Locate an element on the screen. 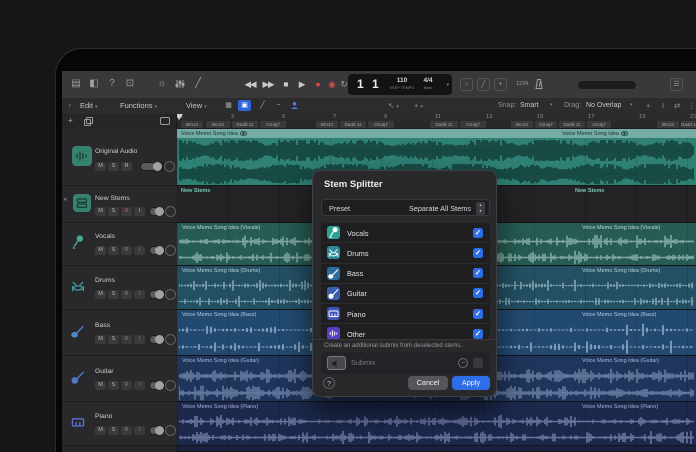  guitar-checkbox: ✓ is located at coordinates (478, 293).